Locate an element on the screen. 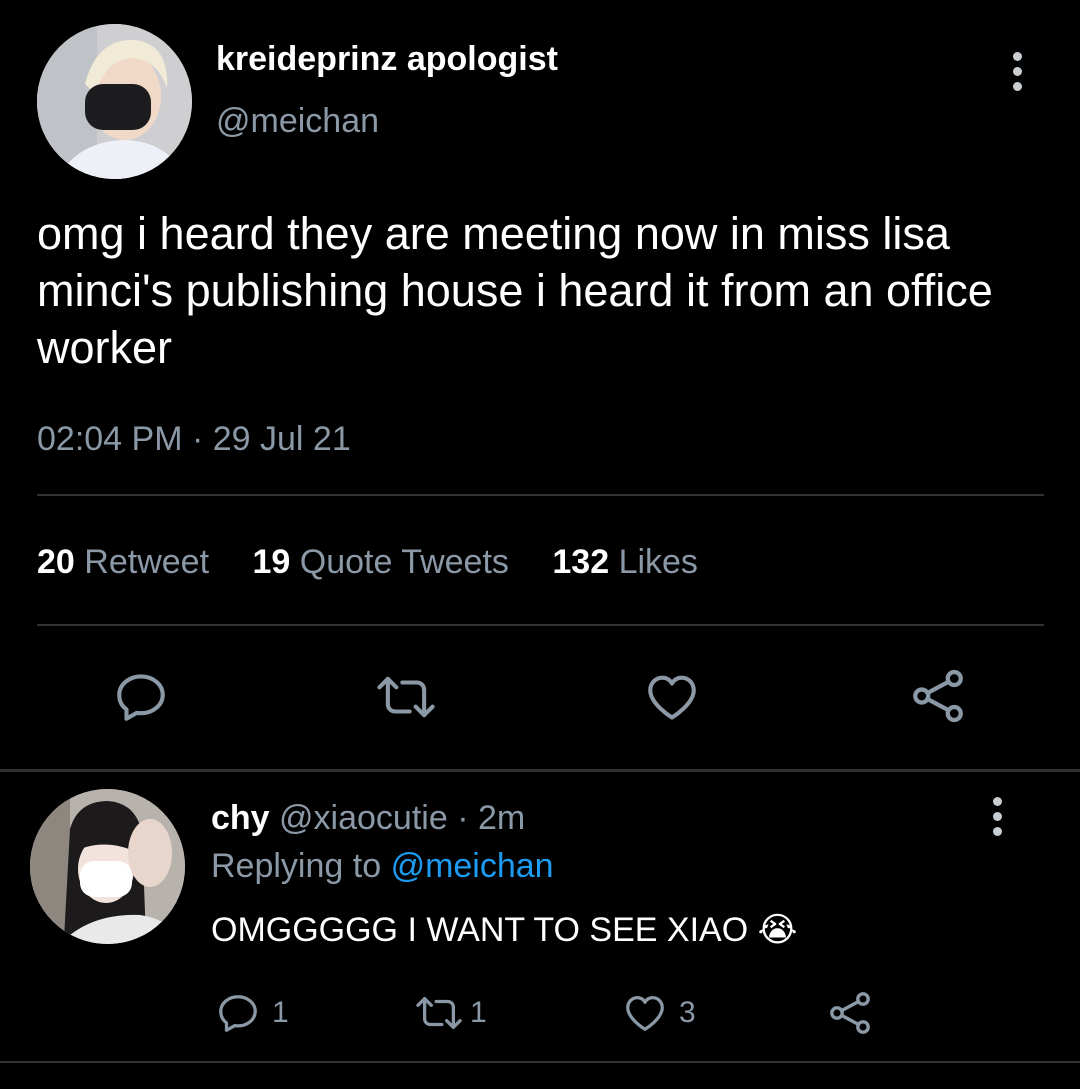  quote-label: Quote Tweets is located at coordinates (404, 562).